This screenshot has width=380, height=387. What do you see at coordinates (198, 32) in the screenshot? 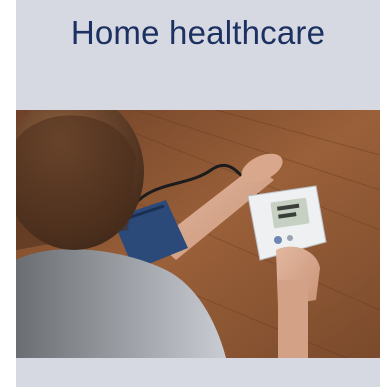
I see `card-title: Home healthcare` at bounding box center [198, 32].